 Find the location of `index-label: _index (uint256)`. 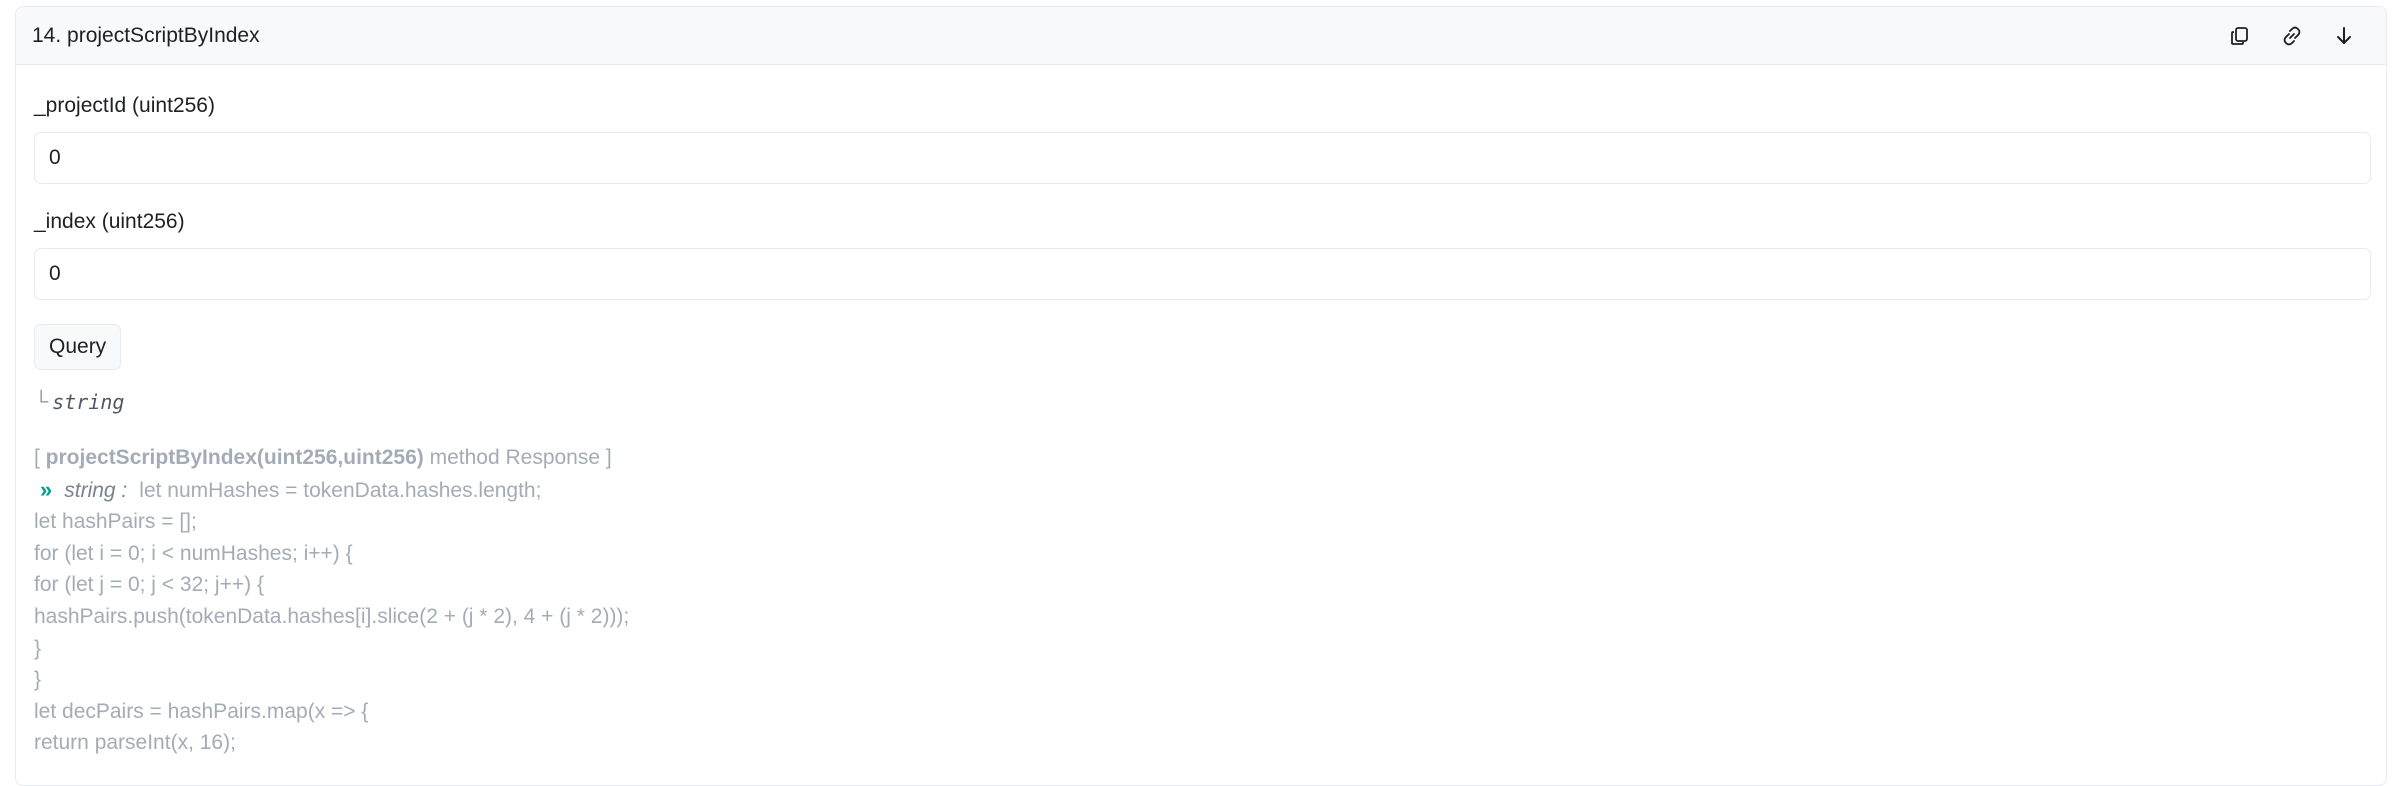

index-label: _index (uint256) is located at coordinates (109, 221).